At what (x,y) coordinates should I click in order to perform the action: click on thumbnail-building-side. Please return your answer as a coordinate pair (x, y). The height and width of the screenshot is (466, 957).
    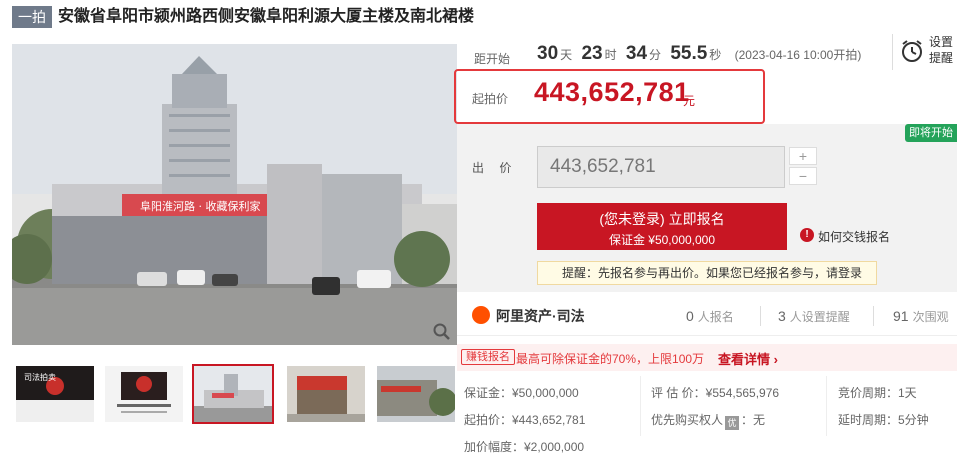
    Looking at the image, I should click on (416, 394).